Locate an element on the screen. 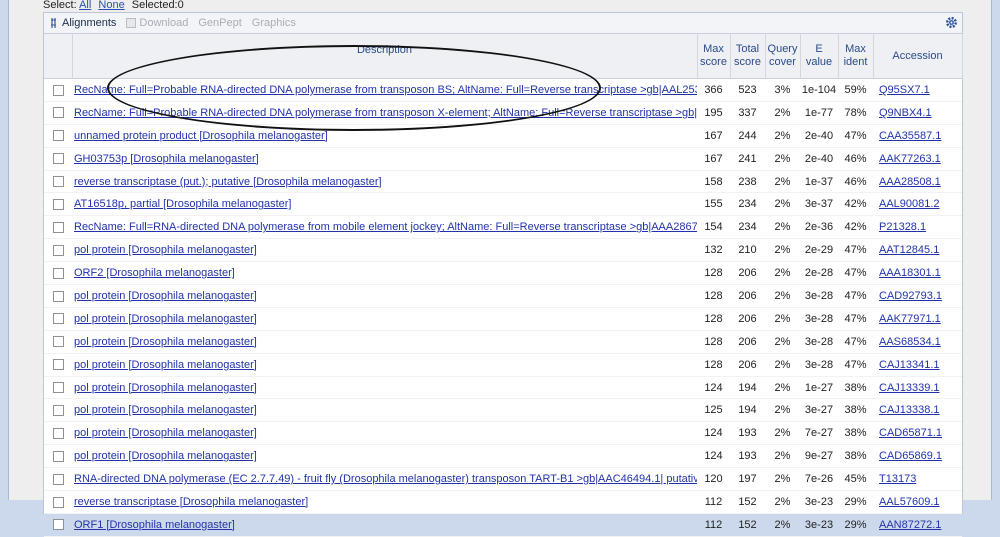 The image size is (1000, 537). accession-link: AAA28508.1 is located at coordinates (907, 182).